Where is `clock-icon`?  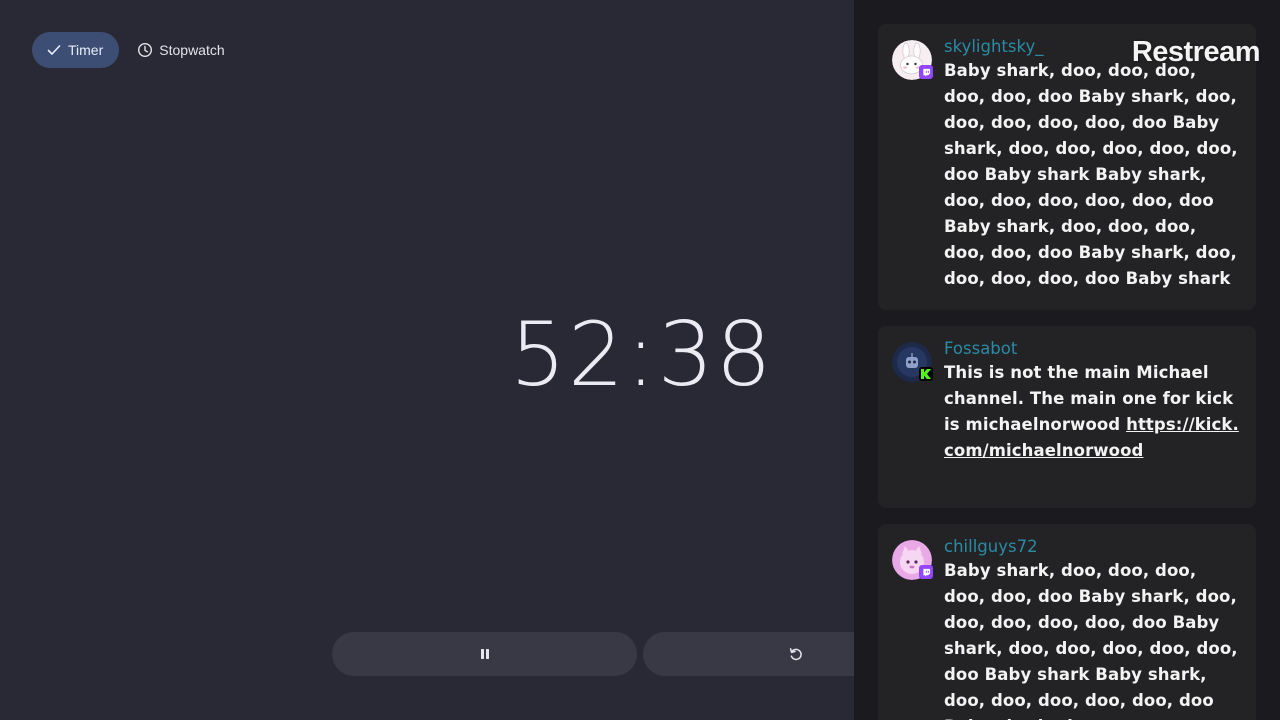
clock-icon is located at coordinates (145, 50).